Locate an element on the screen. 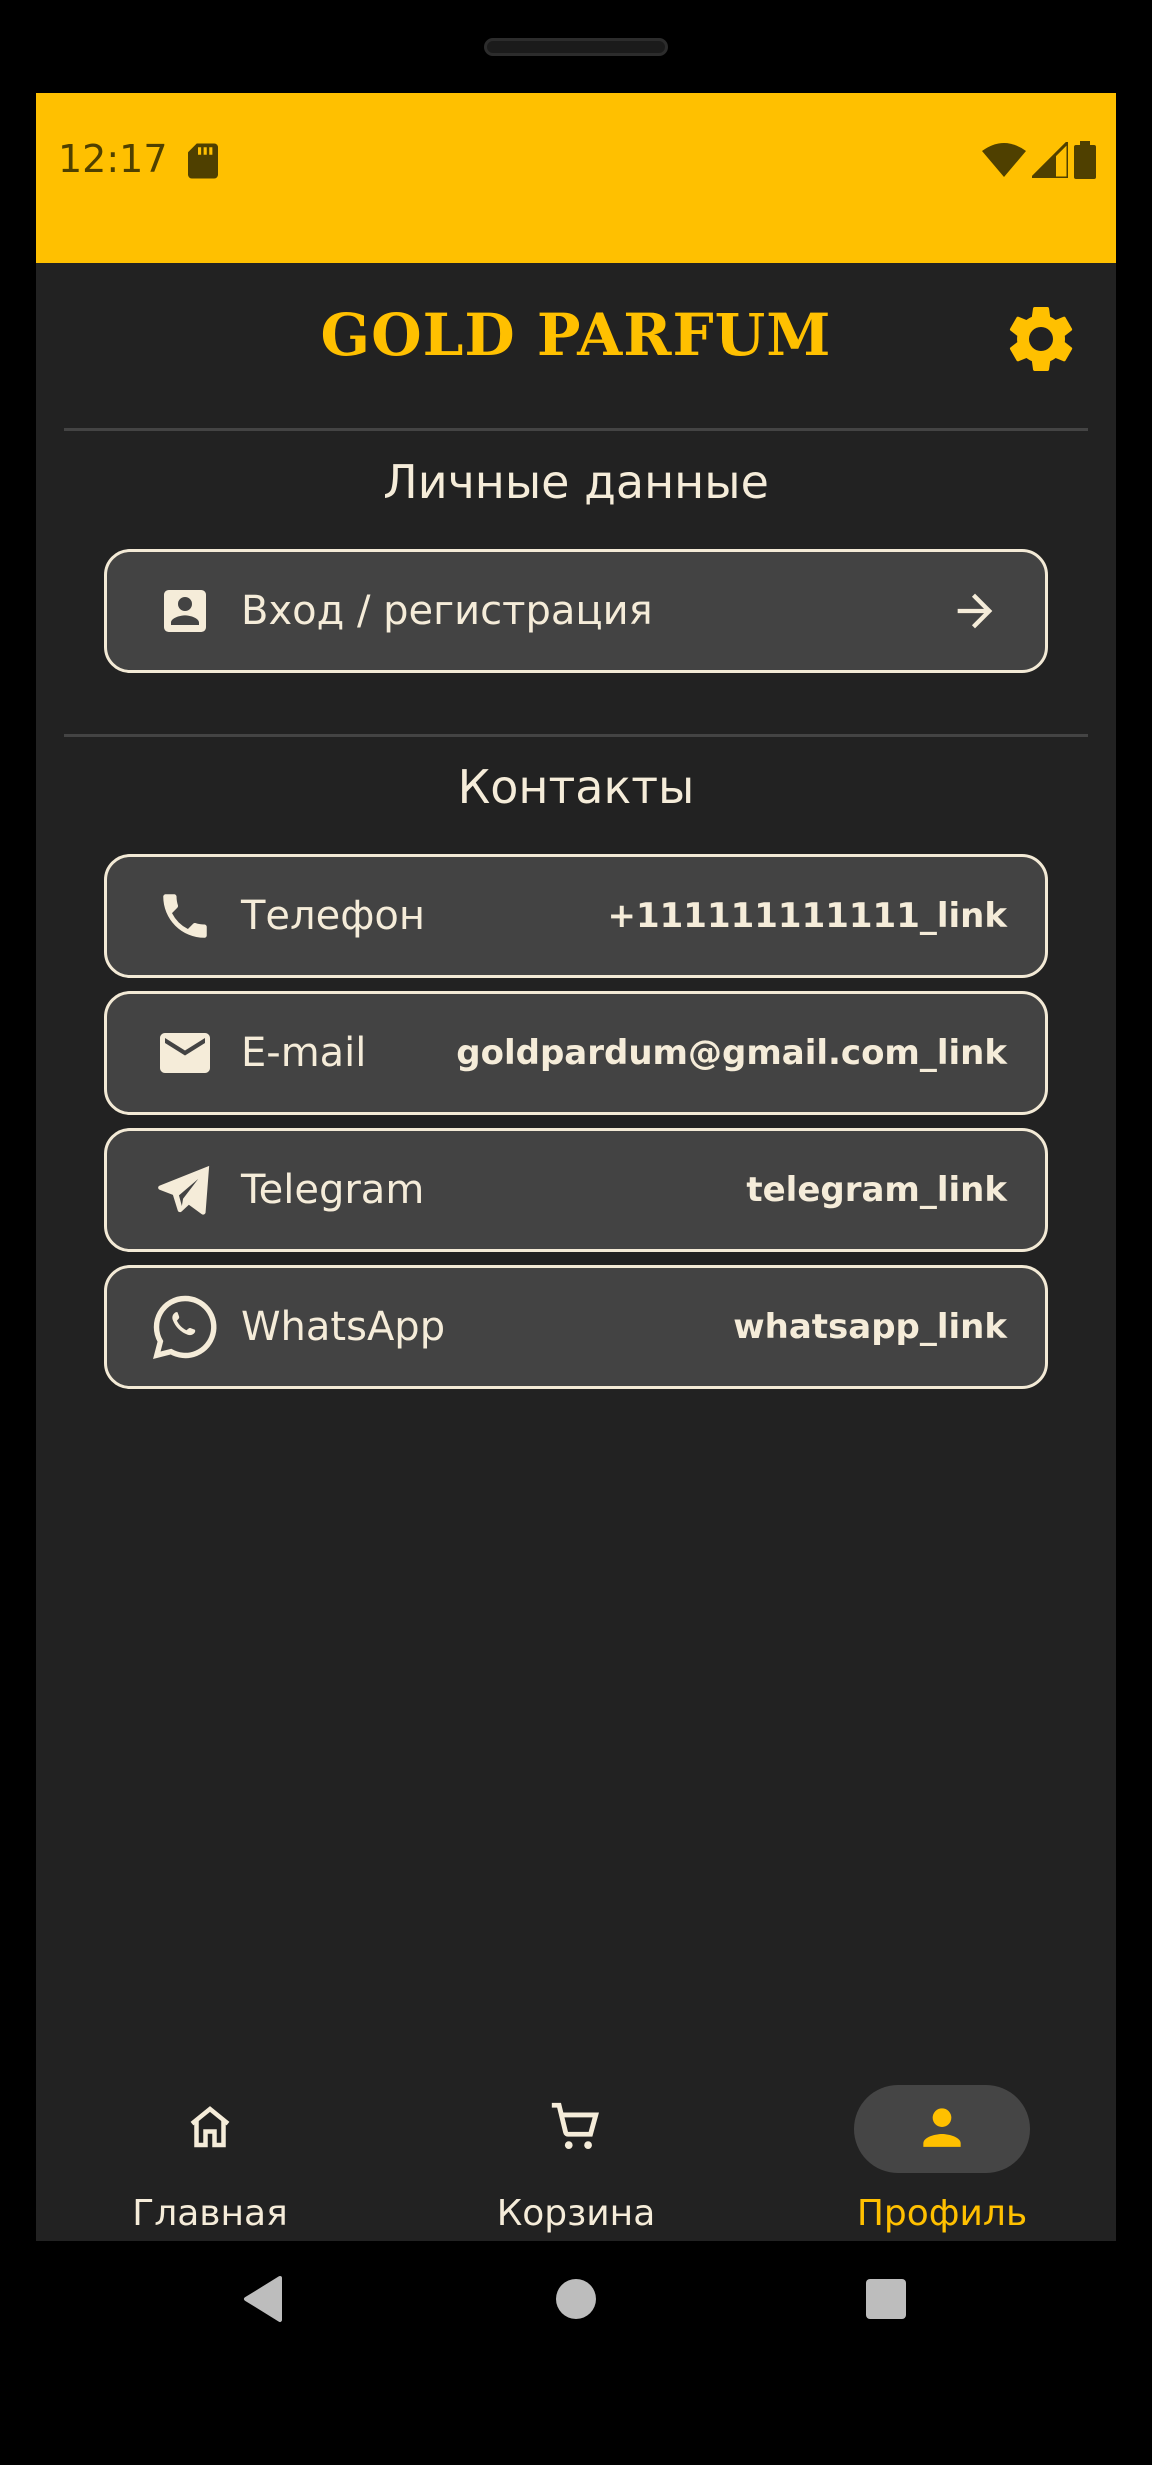 The width and height of the screenshot is (1152, 2465). home-icon is located at coordinates (210, 2129).